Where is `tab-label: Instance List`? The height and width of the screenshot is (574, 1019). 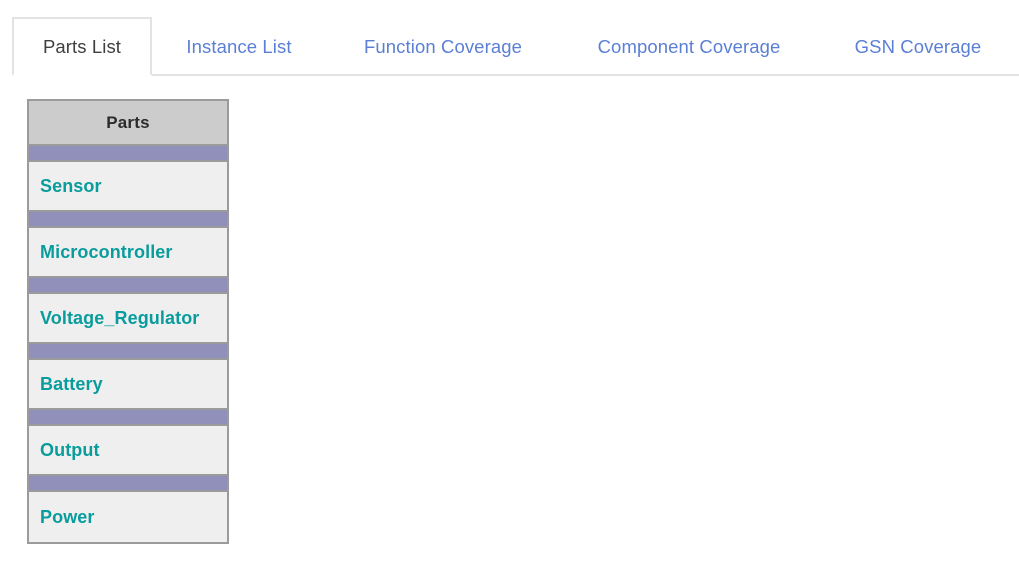
tab-label: Instance List is located at coordinates (239, 46).